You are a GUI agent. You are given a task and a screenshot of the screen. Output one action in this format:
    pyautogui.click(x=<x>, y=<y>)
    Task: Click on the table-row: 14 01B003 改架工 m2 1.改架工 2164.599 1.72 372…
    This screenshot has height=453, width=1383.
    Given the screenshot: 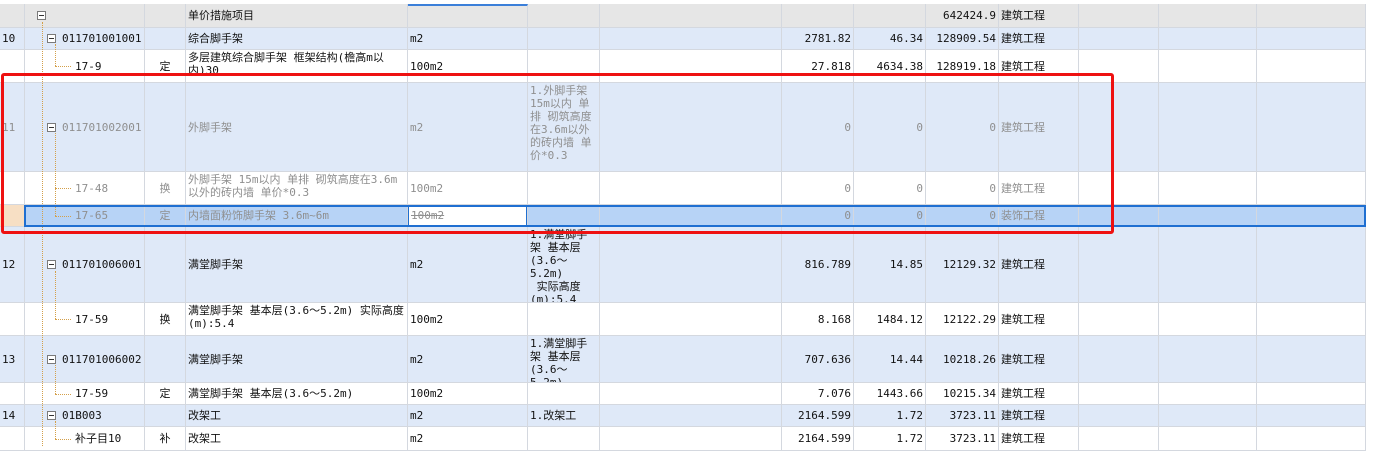 What is the action you would take?
    pyautogui.click(x=683, y=416)
    